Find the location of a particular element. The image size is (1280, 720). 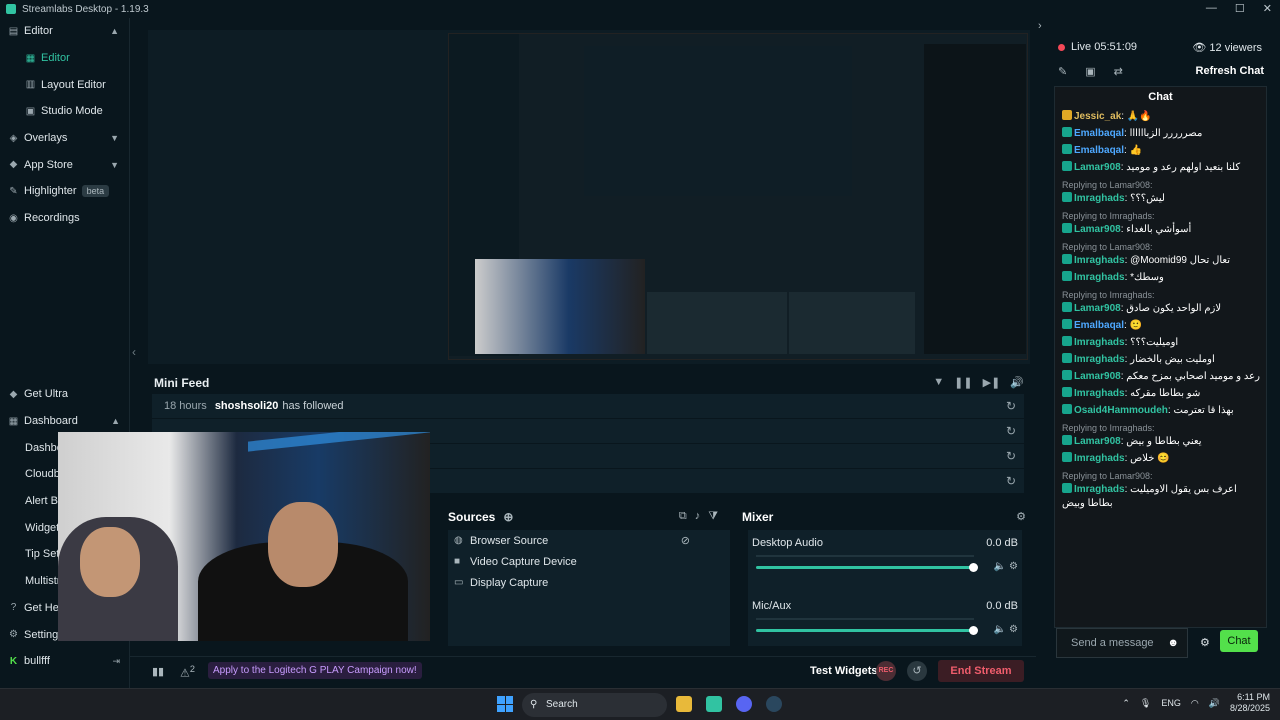

source-item: ▭ Display Capture is located at coordinates (589, 582).